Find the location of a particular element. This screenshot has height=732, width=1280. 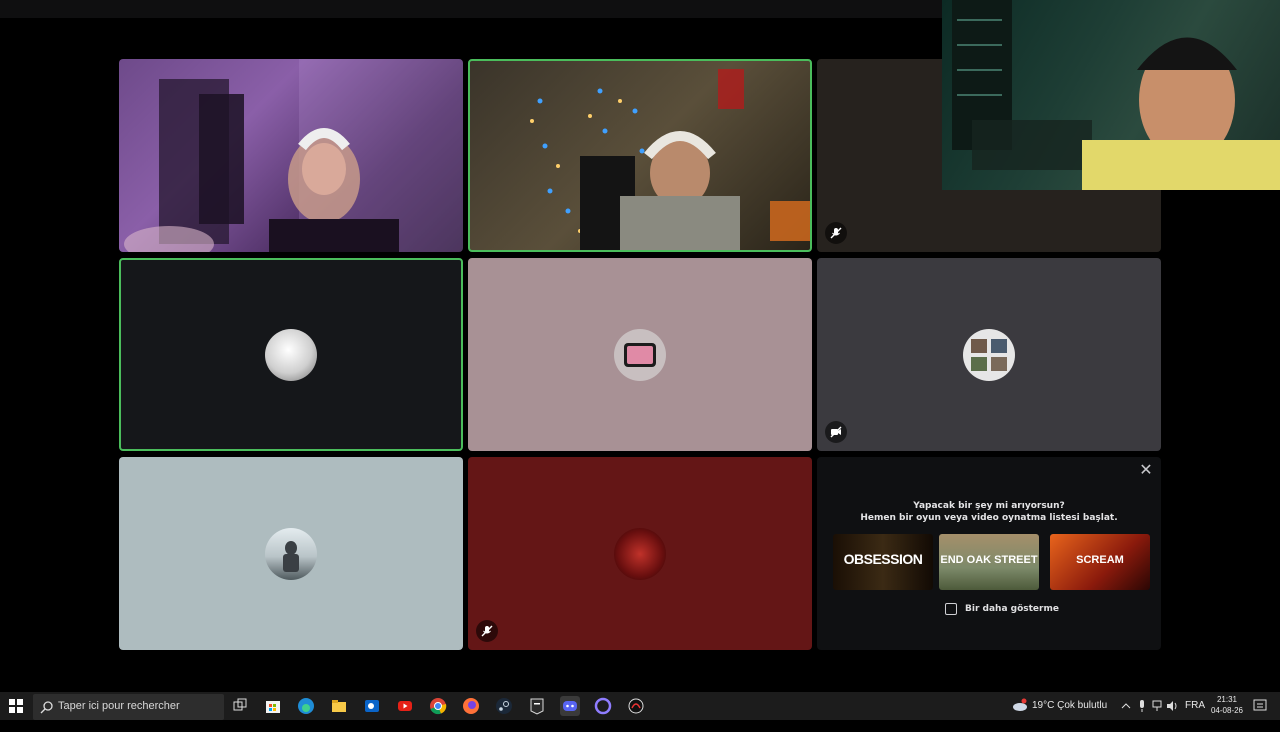

dont-show-again-checkbox: Bir daha gösterme is located at coordinates (1002, 609).